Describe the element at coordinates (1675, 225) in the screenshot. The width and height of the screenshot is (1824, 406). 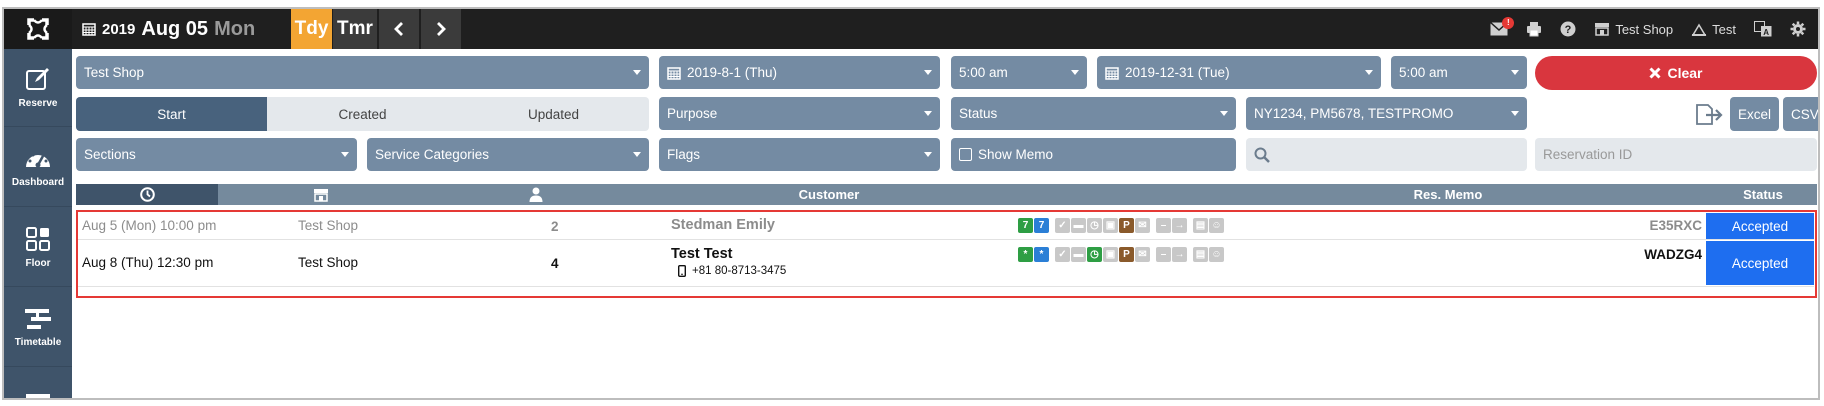
I see `reservation-code: E35RXC` at that location.